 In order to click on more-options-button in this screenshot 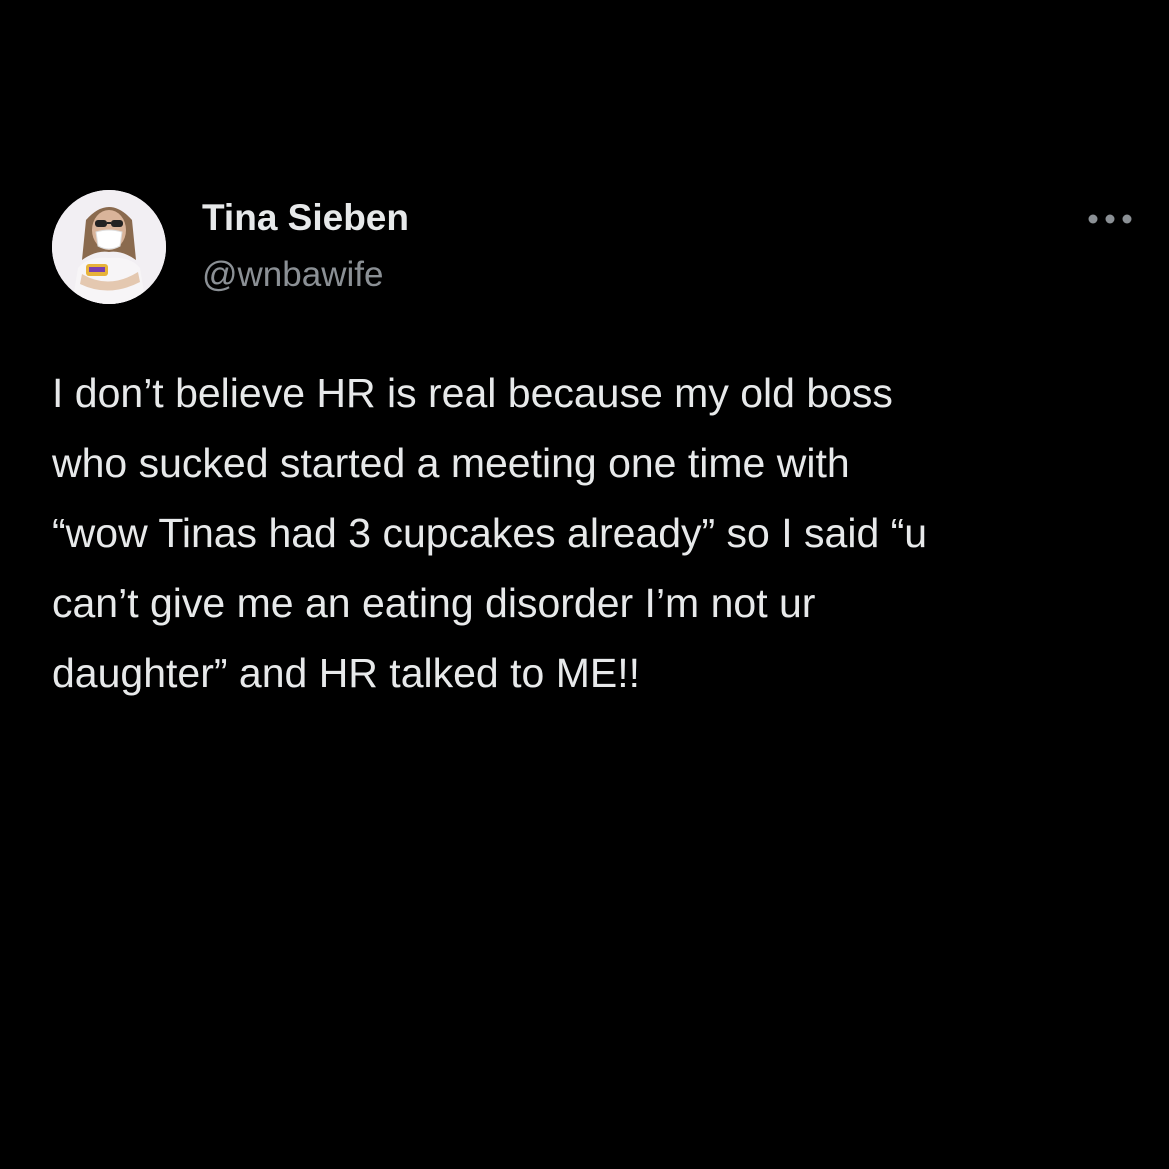, I will do `click(1111, 219)`.